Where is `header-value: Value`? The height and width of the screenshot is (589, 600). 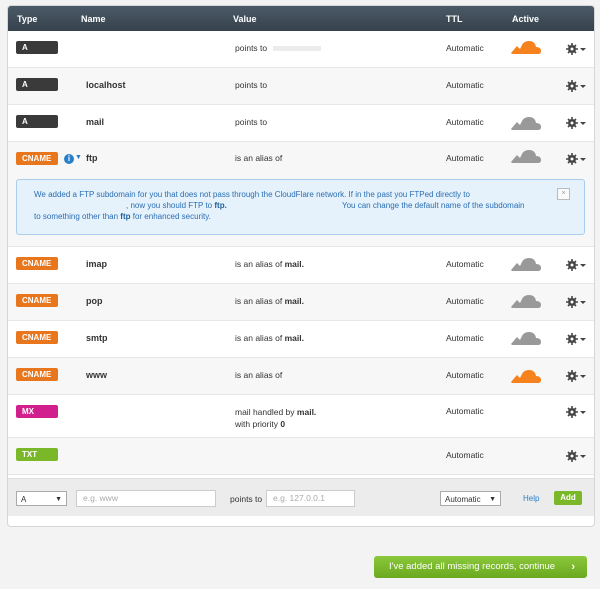 header-value: Value is located at coordinates (245, 19).